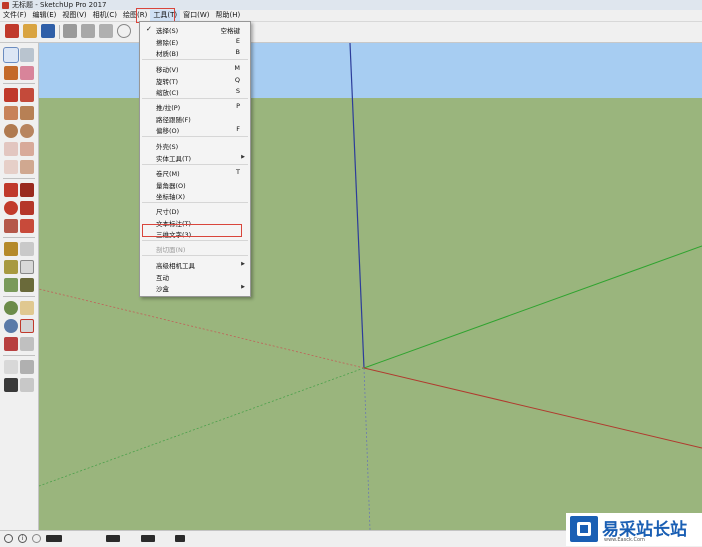 The height and width of the screenshot is (547, 702). Describe the element at coordinates (11, 95) in the screenshot. I see `line-tool-icon` at that location.